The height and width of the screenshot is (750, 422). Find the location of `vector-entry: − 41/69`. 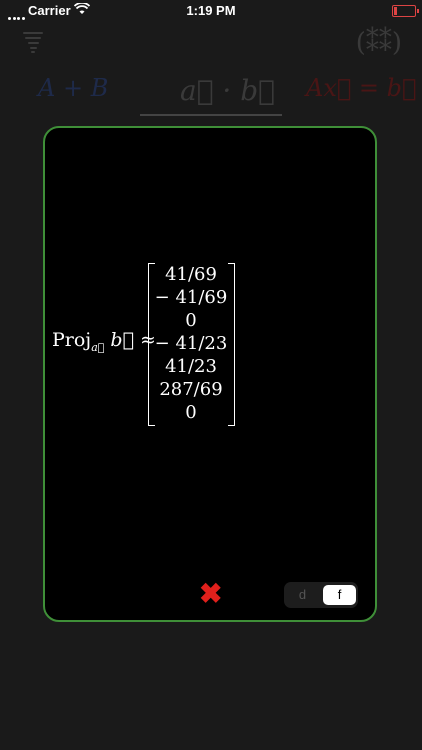

vector-entry: − 41/69 is located at coordinates (191, 297).